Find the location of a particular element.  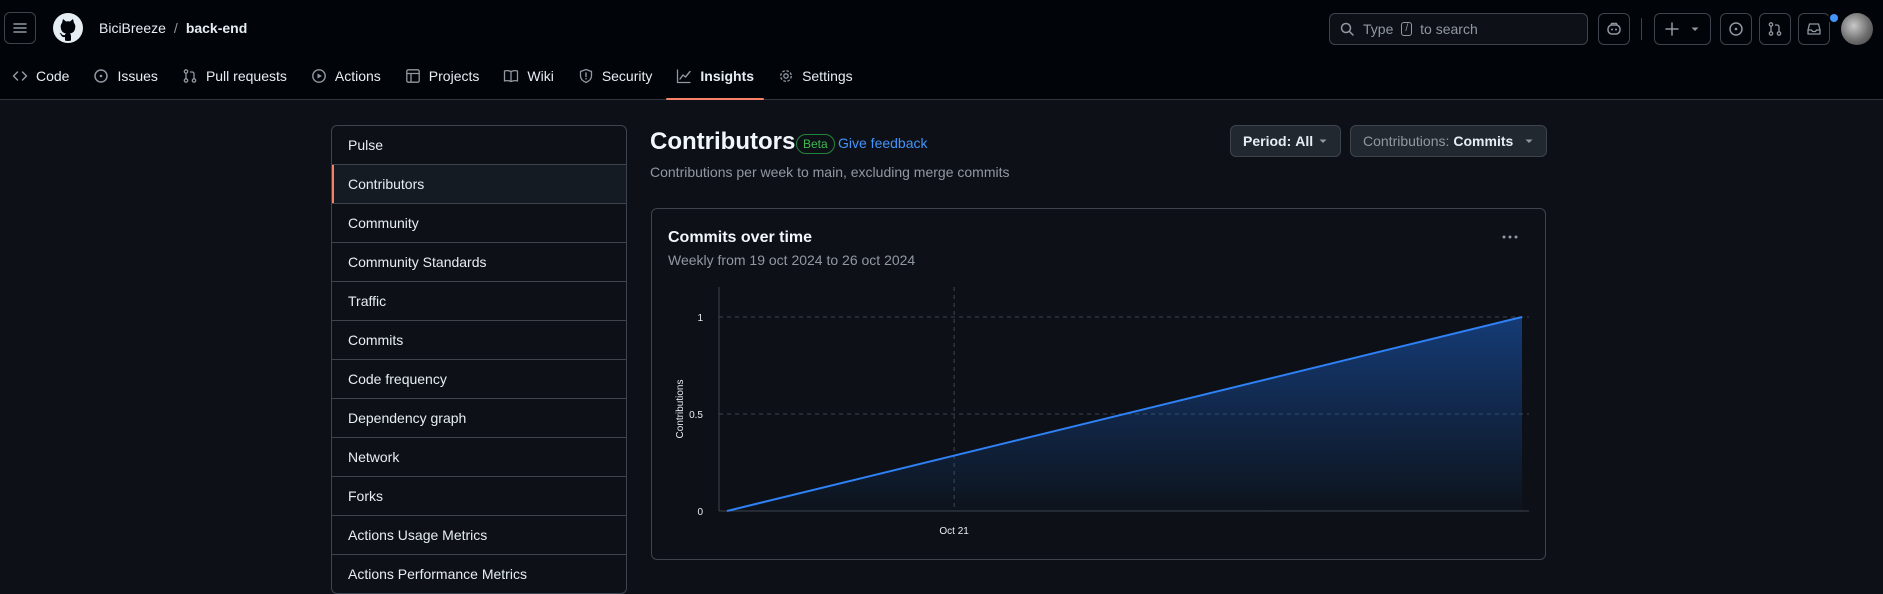

y-axis-label: Contributions is located at coordinates (680, 409).